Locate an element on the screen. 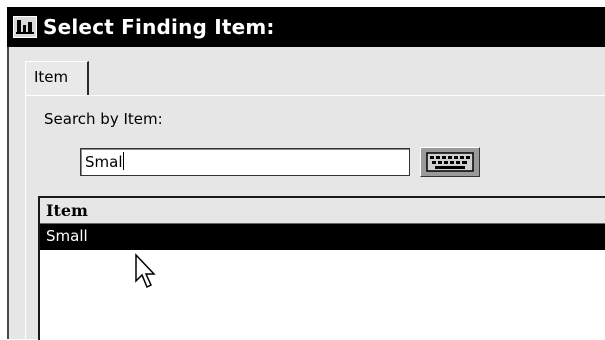  search-input: Smal is located at coordinates (245, 162).